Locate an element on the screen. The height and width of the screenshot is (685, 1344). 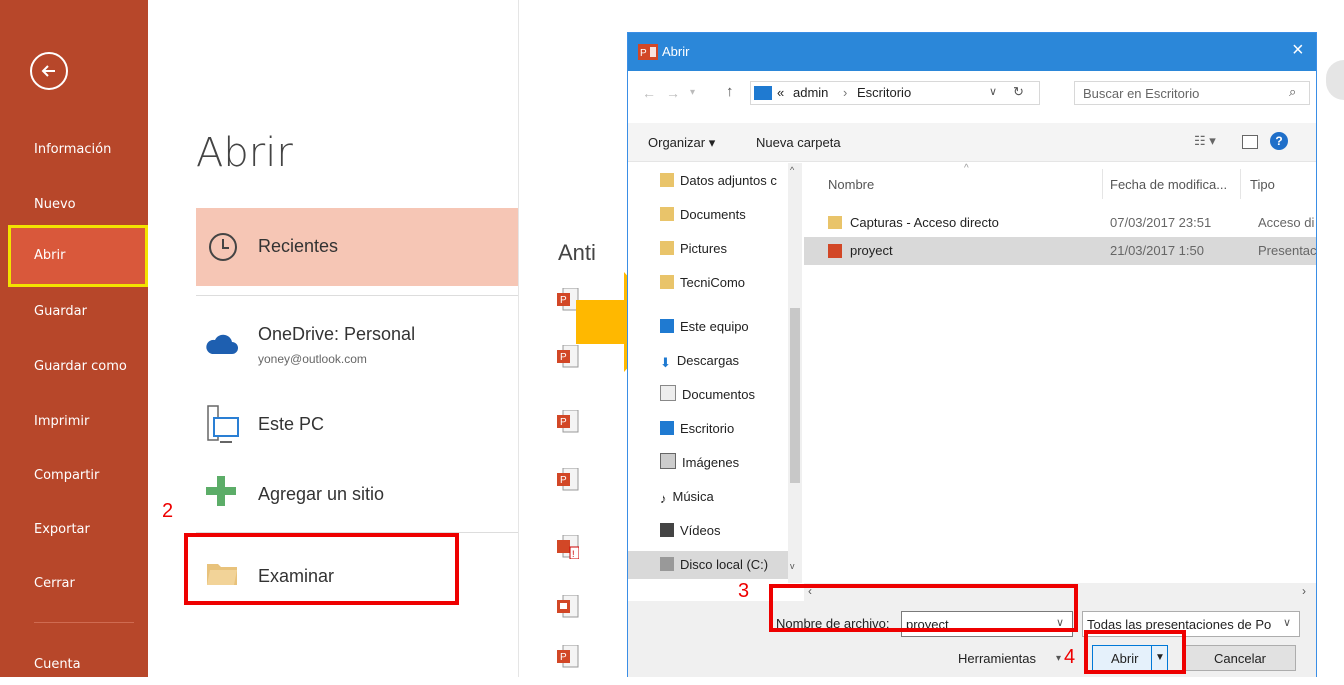
annotation-box-open is located at coordinates (1135, 652).